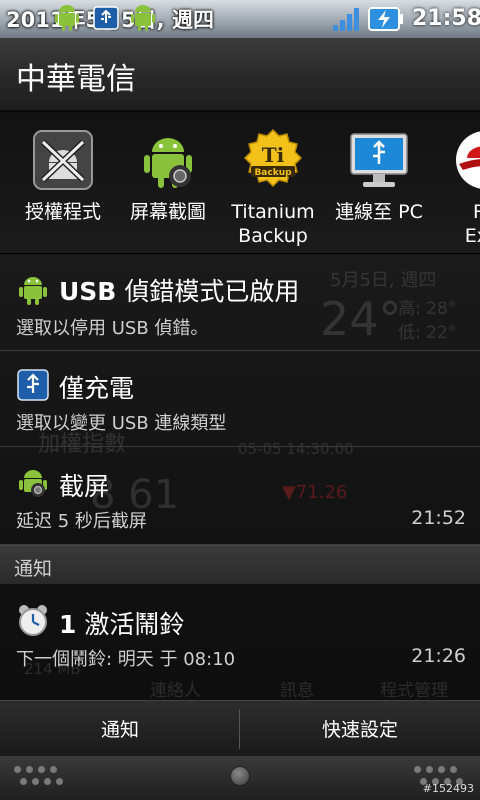  What do you see at coordinates (84, 486) in the screenshot?
I see `notification-title: 截屏` at bounding box center [84, 486].